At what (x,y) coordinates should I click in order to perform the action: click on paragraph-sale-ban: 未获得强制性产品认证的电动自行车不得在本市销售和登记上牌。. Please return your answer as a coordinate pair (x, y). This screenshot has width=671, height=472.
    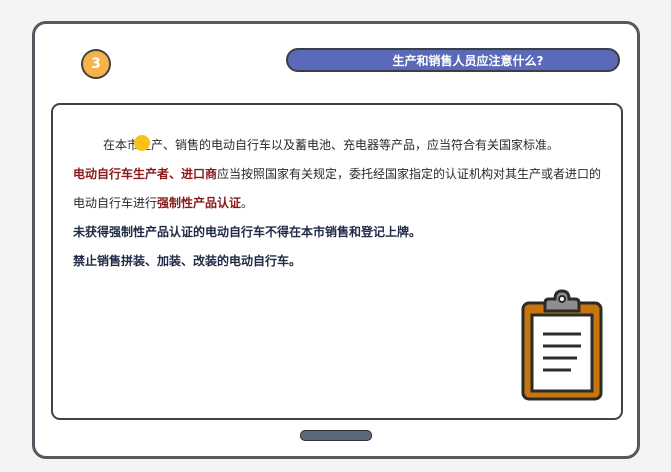
    Looking at the image, I should click on (247, 232).